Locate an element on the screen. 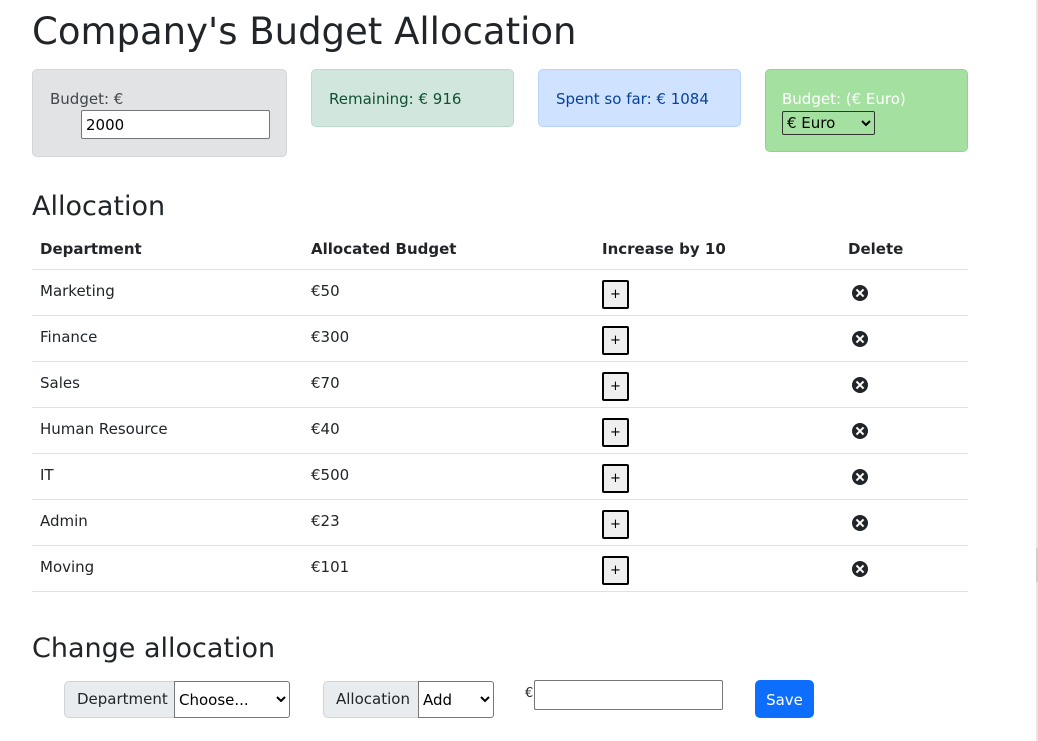  table-row: Sales €70 + is located at coordinates (500, 384).